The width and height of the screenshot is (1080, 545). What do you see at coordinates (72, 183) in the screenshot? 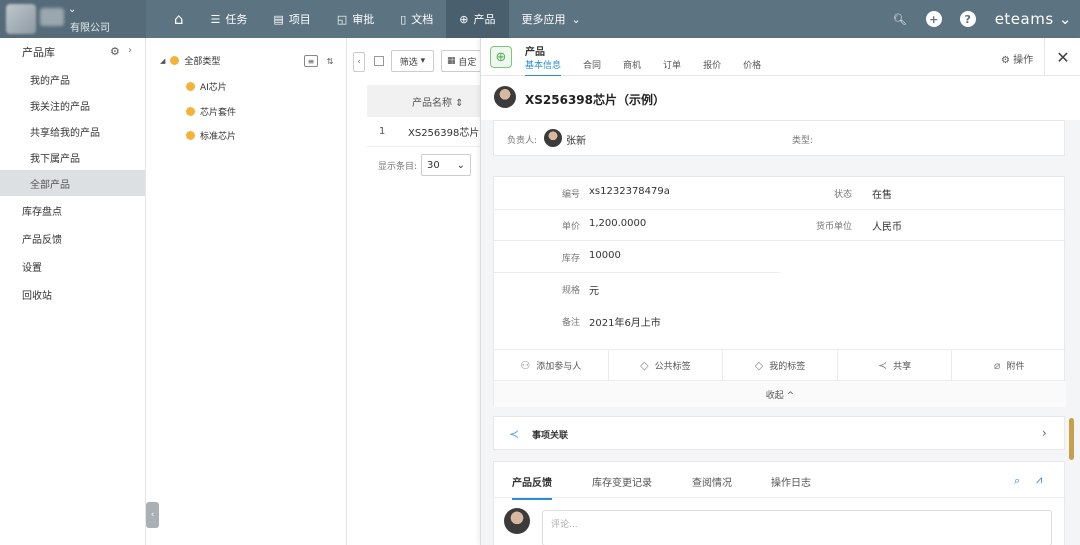
I see `sidebar-item-all-products: 全部产品` at bounding box center [72, 183].